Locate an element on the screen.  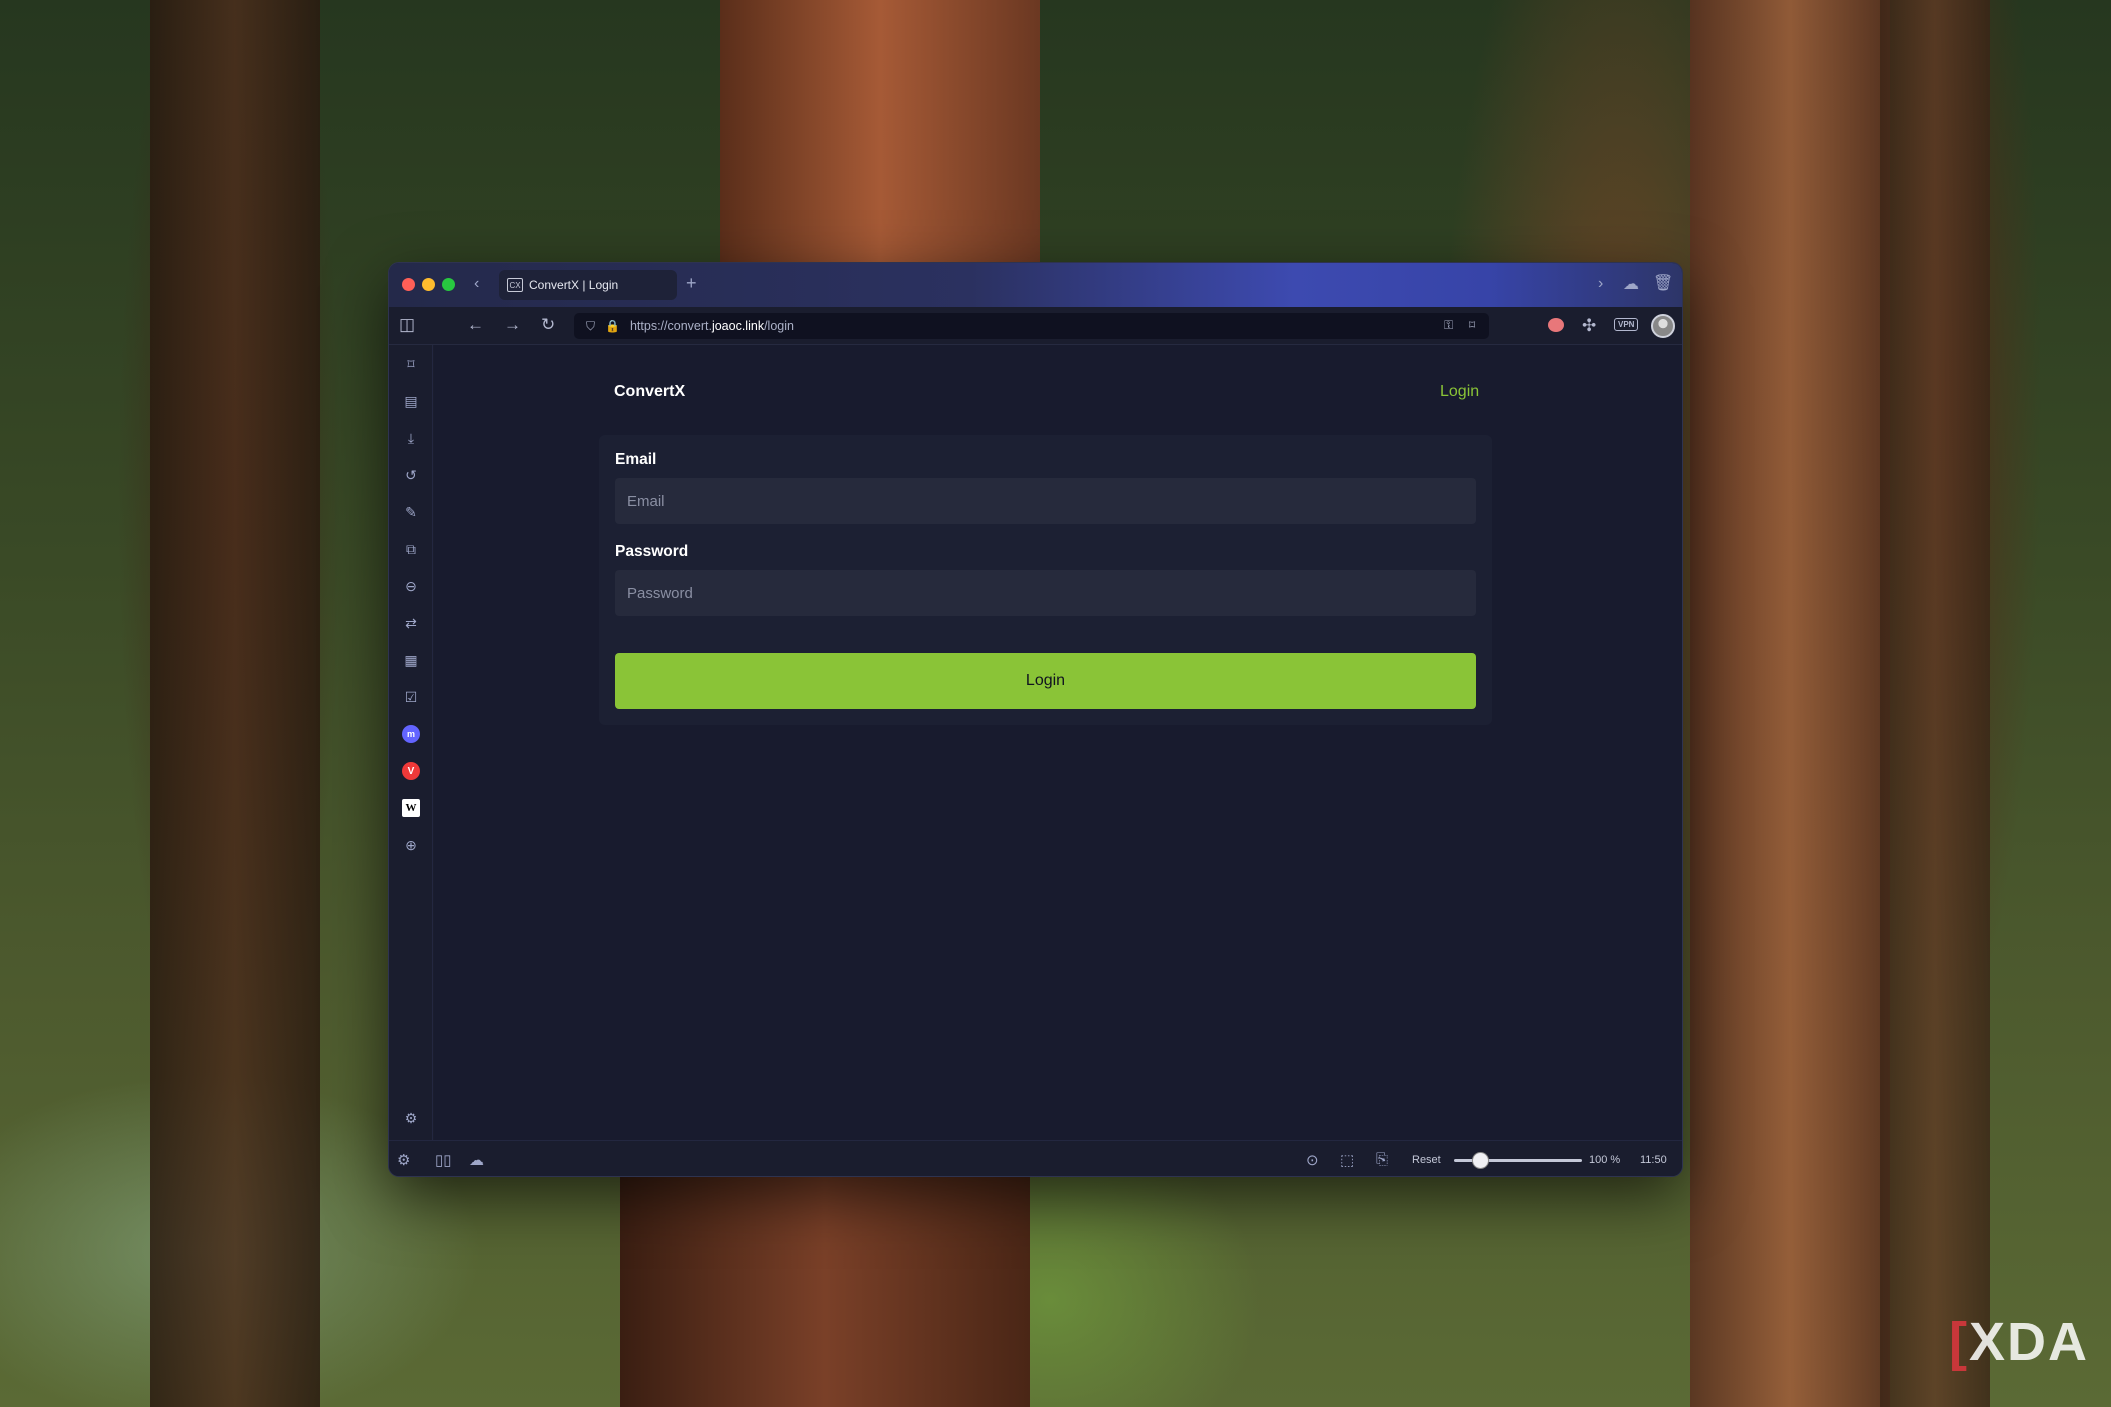
tile-tabs-icon: ▯▯ is located at coordinates (443, 1160).